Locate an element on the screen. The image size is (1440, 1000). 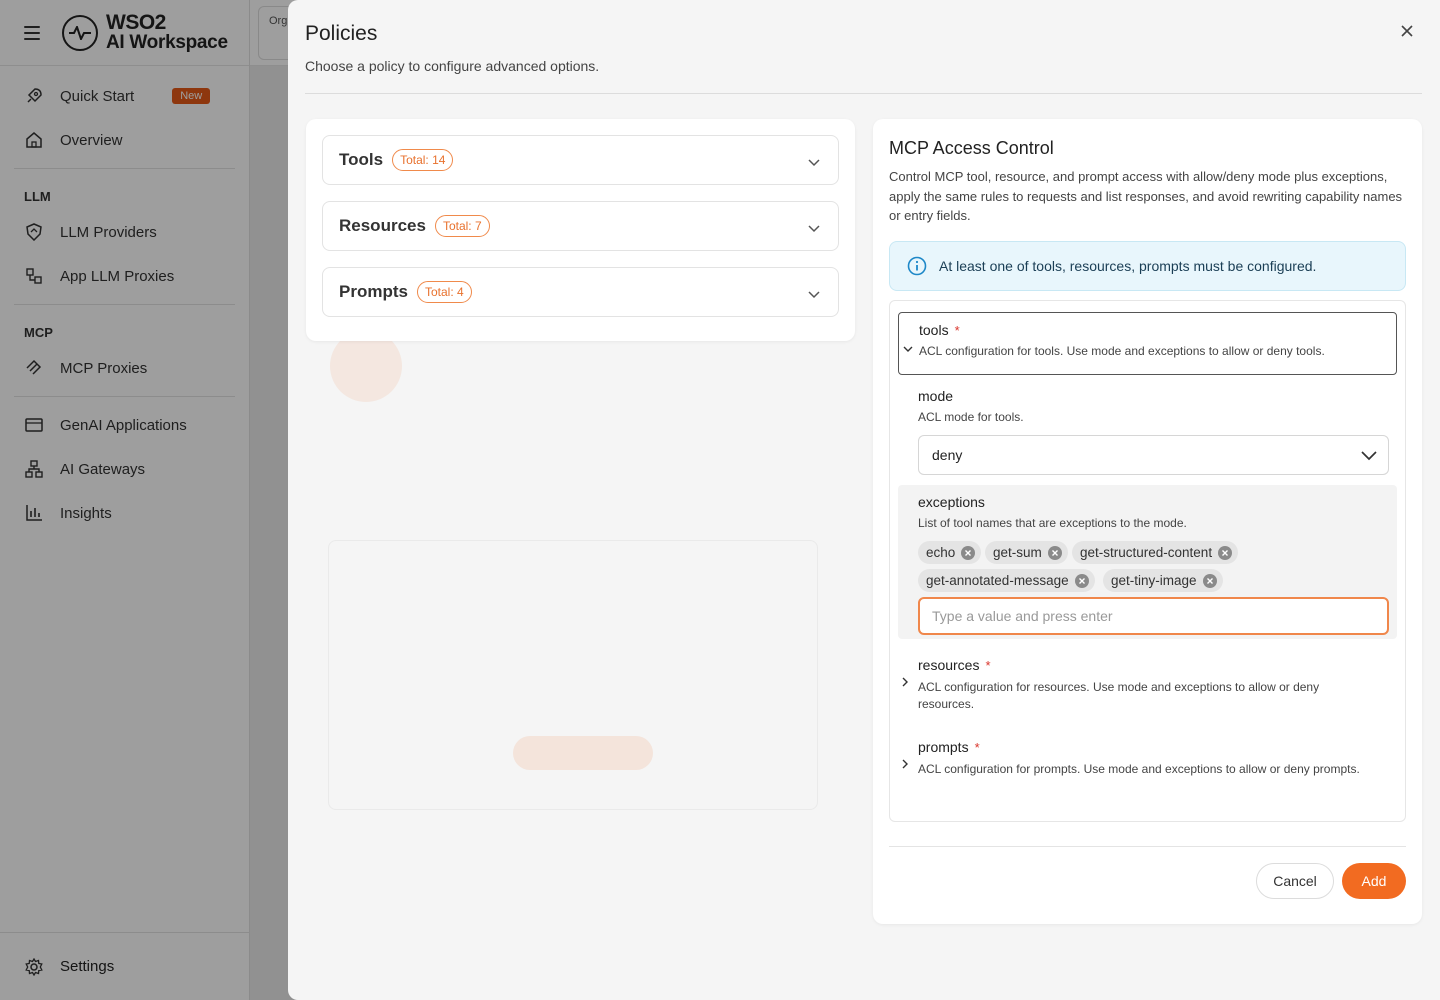
exception-chip: echo is located at coordinates (950, 552).